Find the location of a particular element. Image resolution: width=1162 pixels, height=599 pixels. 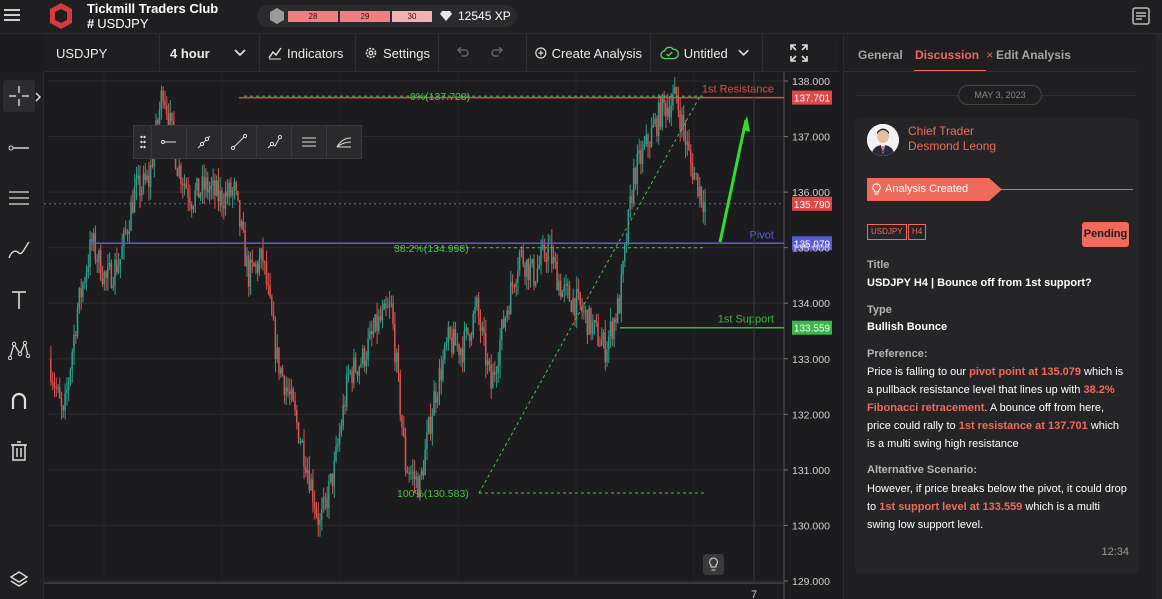

fib-level-label: 0%(137.728) is located at coordinates (440, 97).